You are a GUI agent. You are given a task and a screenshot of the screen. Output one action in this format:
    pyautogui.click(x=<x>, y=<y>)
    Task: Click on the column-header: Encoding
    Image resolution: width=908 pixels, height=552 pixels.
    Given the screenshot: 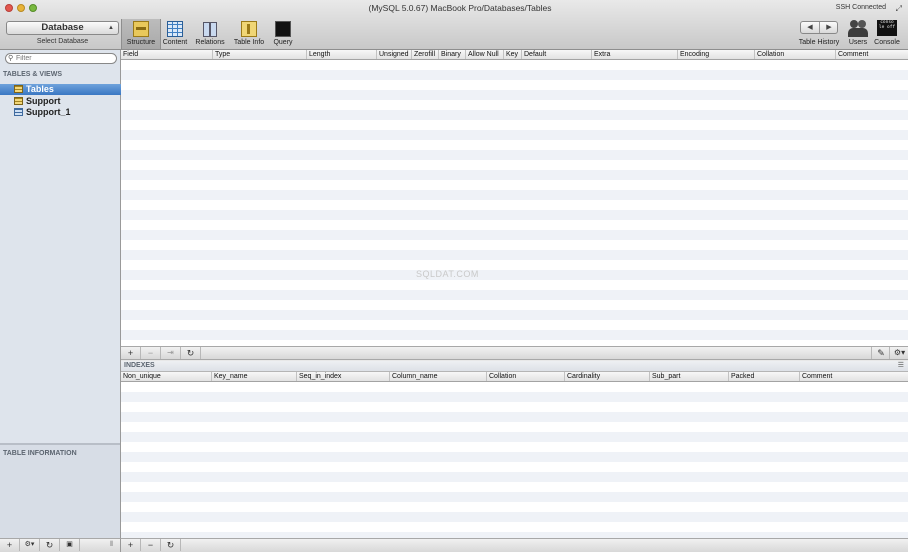 What is the action you would take?
    pyautogui.click(x=716, y=54)
    